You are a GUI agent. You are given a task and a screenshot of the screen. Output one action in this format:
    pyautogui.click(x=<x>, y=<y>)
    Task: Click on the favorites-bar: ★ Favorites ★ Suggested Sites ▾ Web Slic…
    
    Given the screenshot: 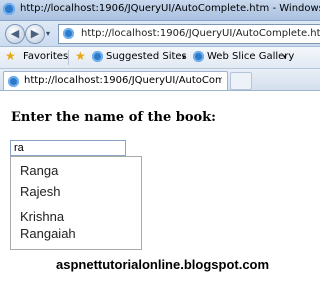 What is the action you would take?
    pyautogui.click(x=160, y=58)
    